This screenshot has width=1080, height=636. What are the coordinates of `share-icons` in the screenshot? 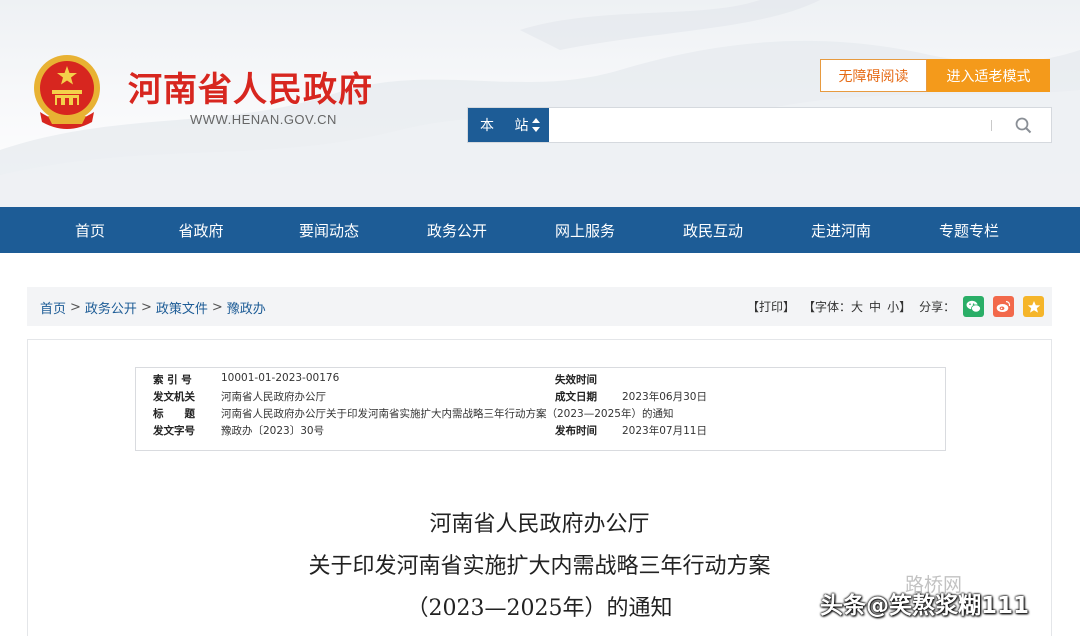 It's located at (1008, 306).